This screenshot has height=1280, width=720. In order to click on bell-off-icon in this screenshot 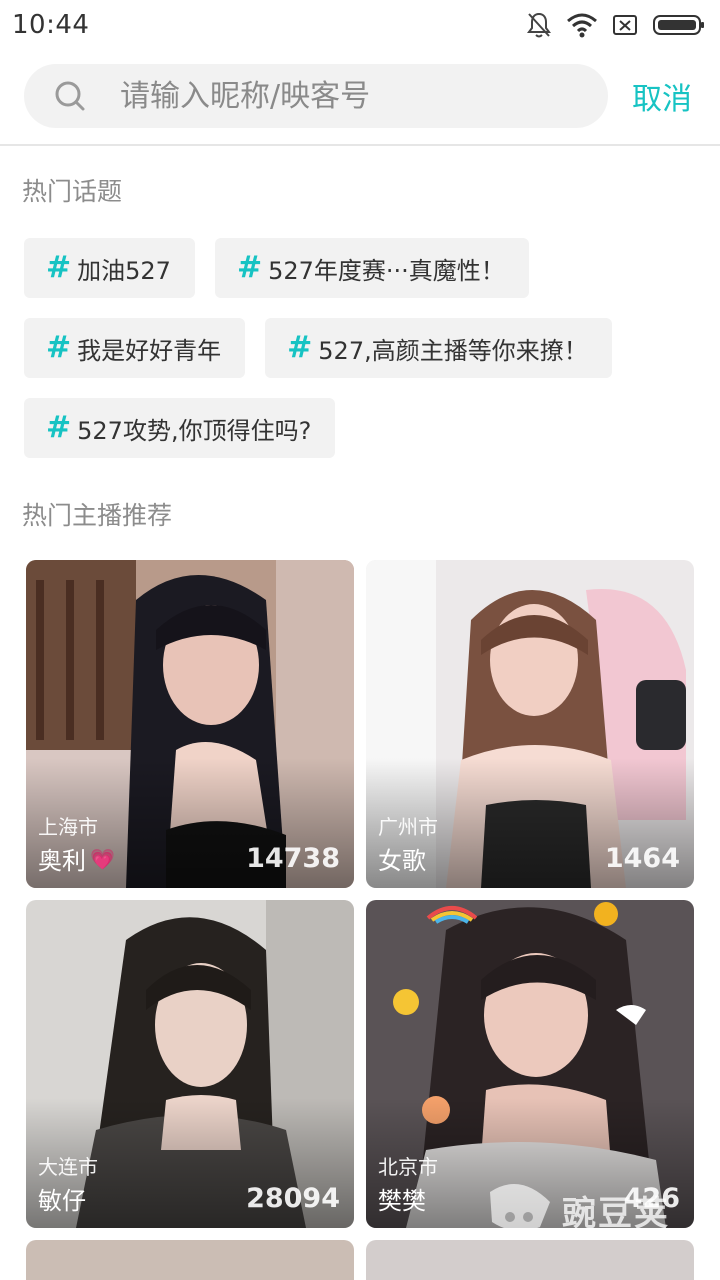, I will do `click(539, 25)`.